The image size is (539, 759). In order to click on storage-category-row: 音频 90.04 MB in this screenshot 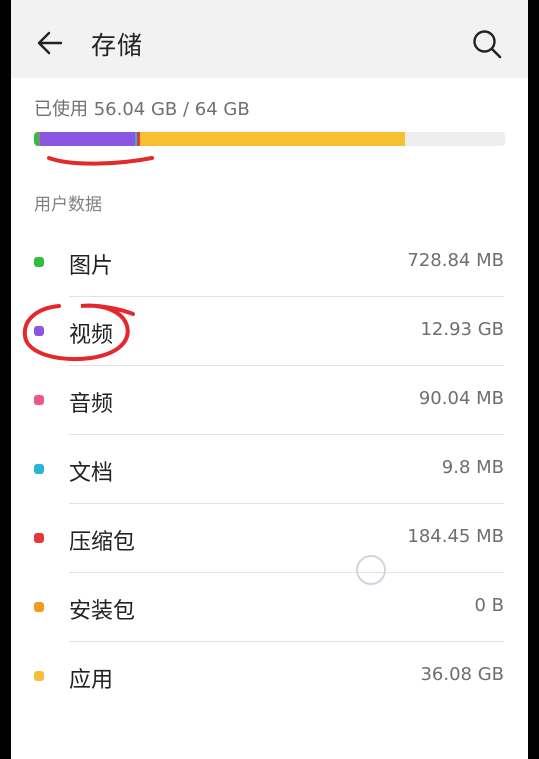, I will do `click(269, 400)`.